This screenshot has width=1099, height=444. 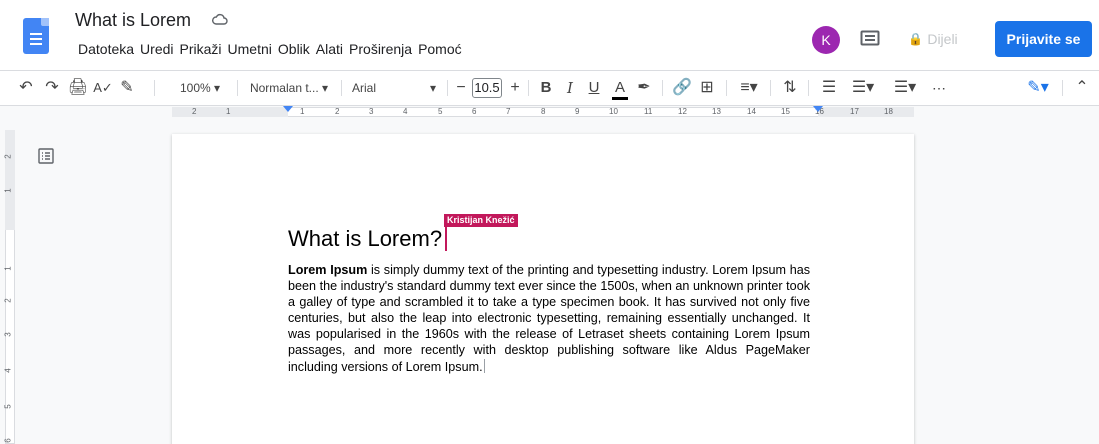 I want to click on text-color-icon: A, so click(x=620, y=88).